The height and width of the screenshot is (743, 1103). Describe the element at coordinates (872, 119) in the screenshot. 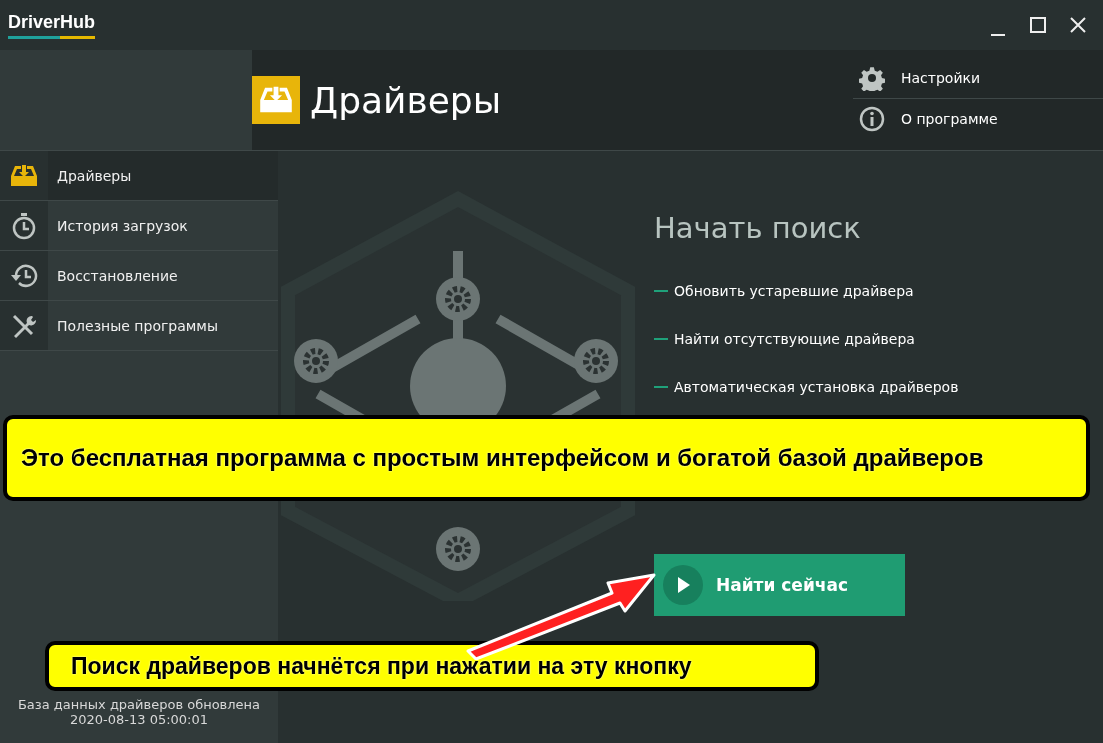

I see `info-icon` at that location.